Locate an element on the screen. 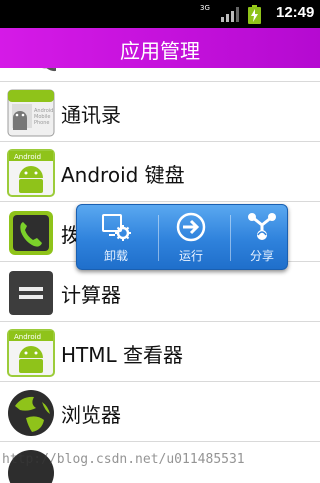  share-icon is located at coordinates (262, 226).